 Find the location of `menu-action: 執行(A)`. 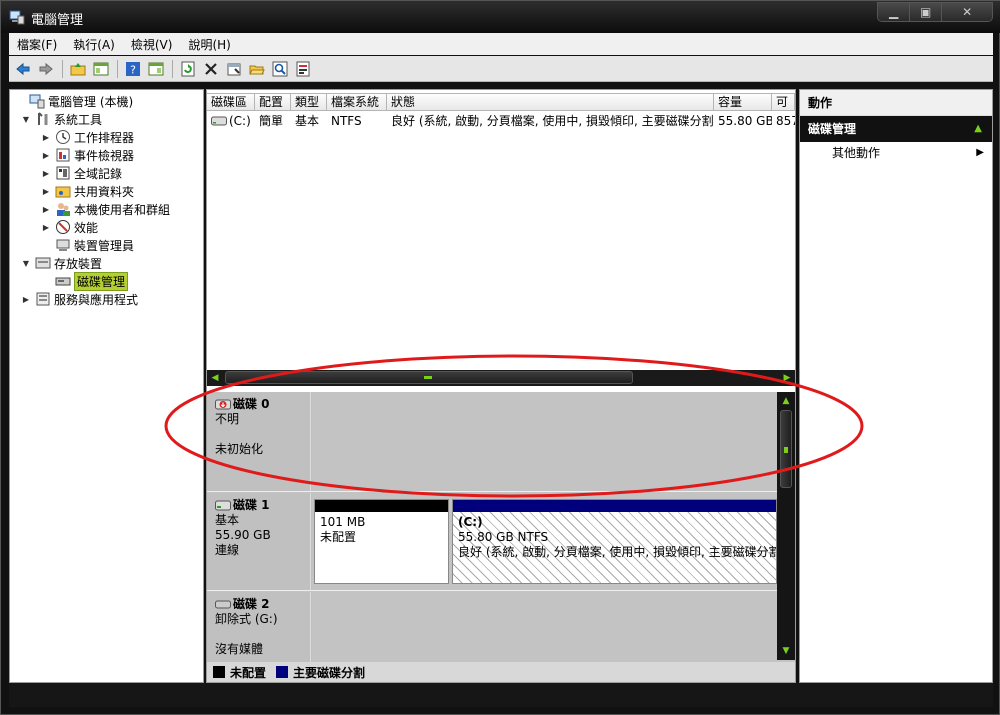

menu-action: 執行(A) is located at coordinates (94, 44).